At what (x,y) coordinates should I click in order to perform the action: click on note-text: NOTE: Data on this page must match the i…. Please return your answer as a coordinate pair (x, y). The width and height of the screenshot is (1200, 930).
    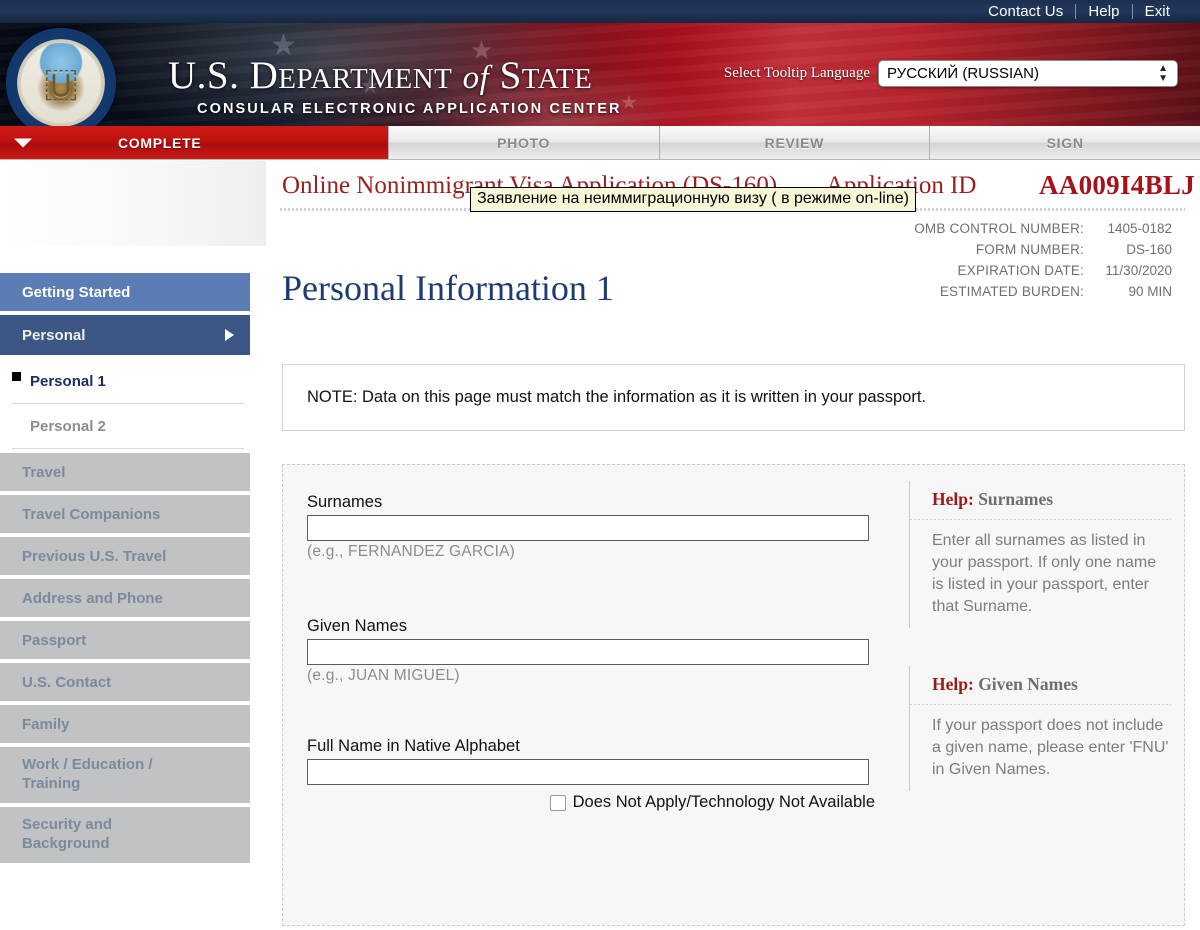
    Looking at the image, I should click on (617, 397).